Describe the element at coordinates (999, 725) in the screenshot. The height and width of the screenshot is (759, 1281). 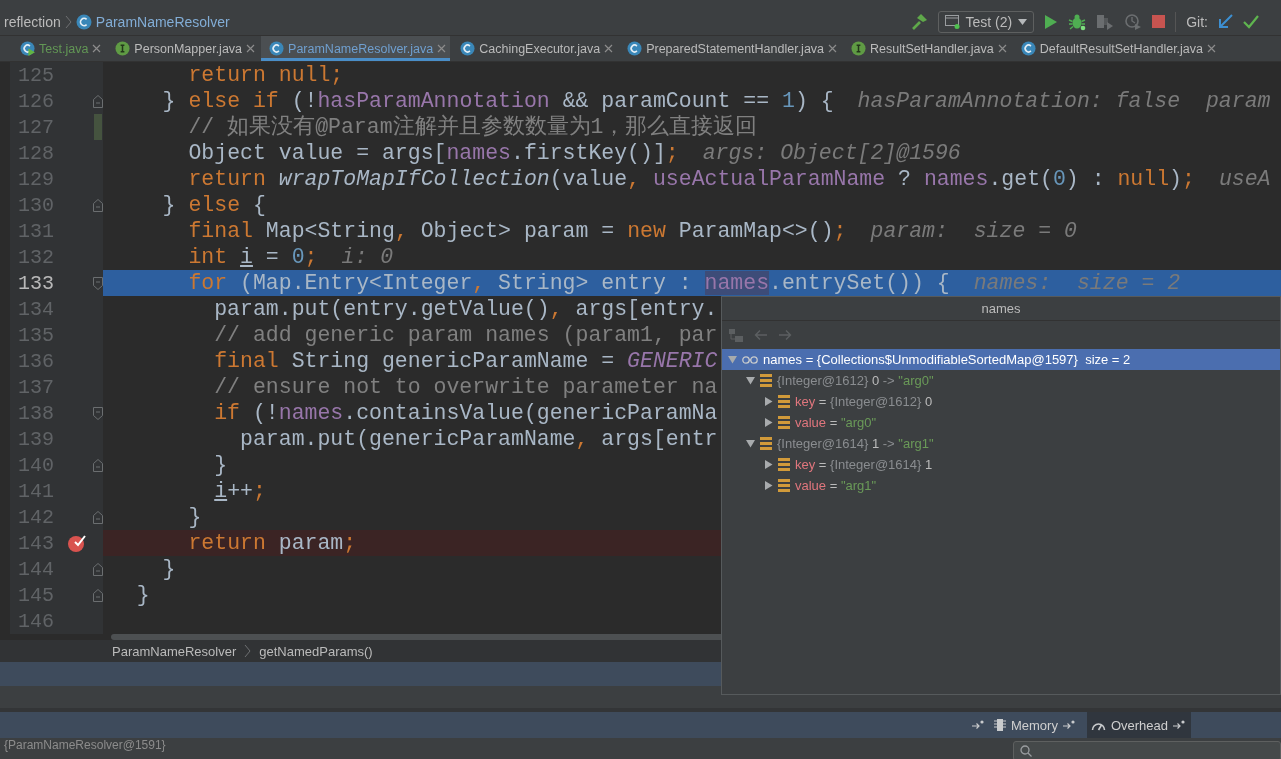
I see `memory-chip-icon` at that location.